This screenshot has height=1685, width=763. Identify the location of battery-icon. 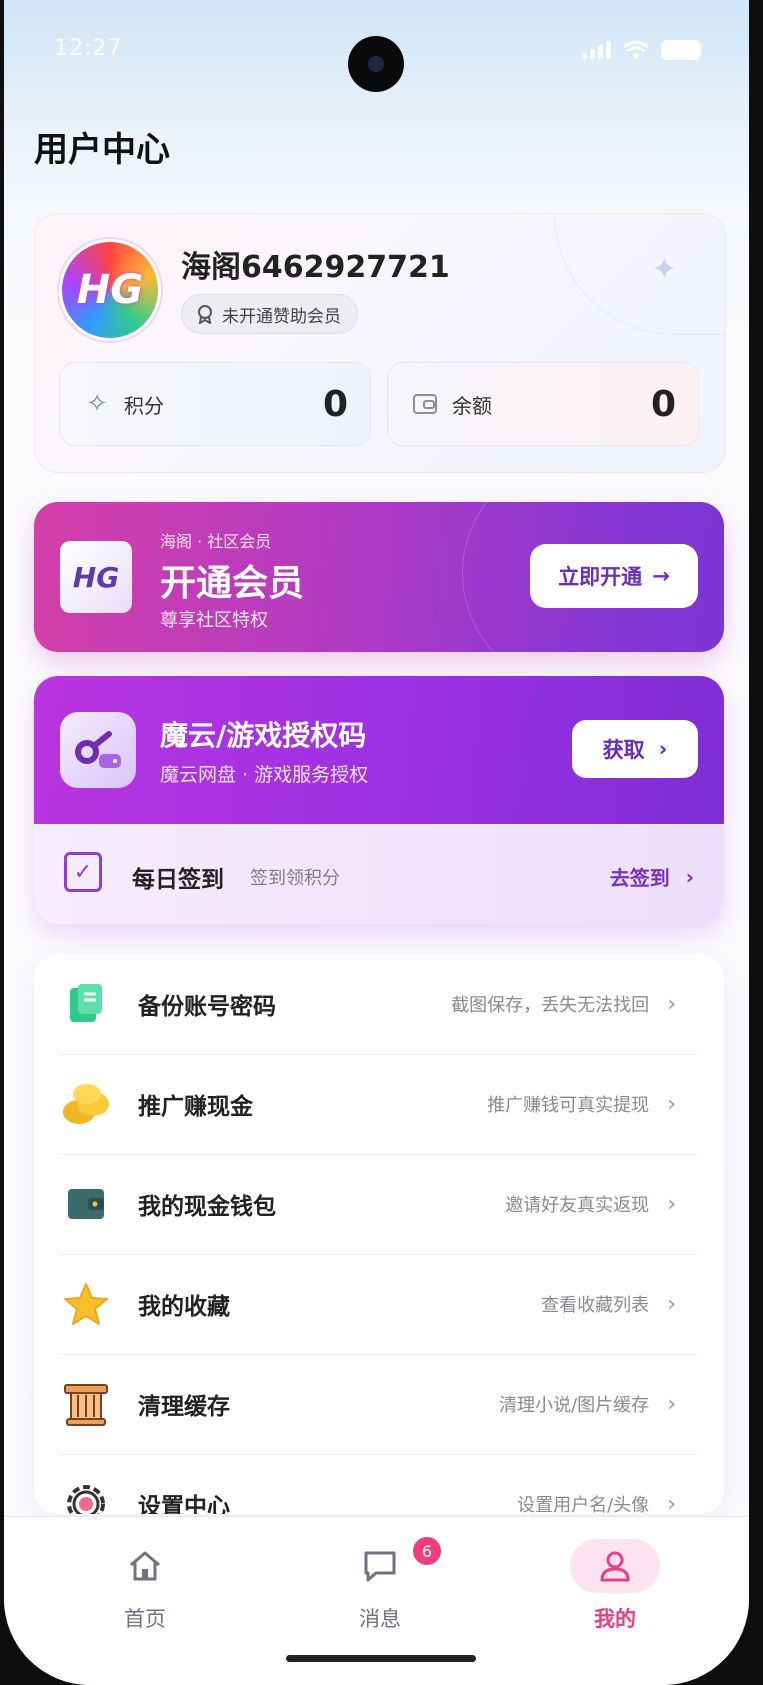
(681, 50).